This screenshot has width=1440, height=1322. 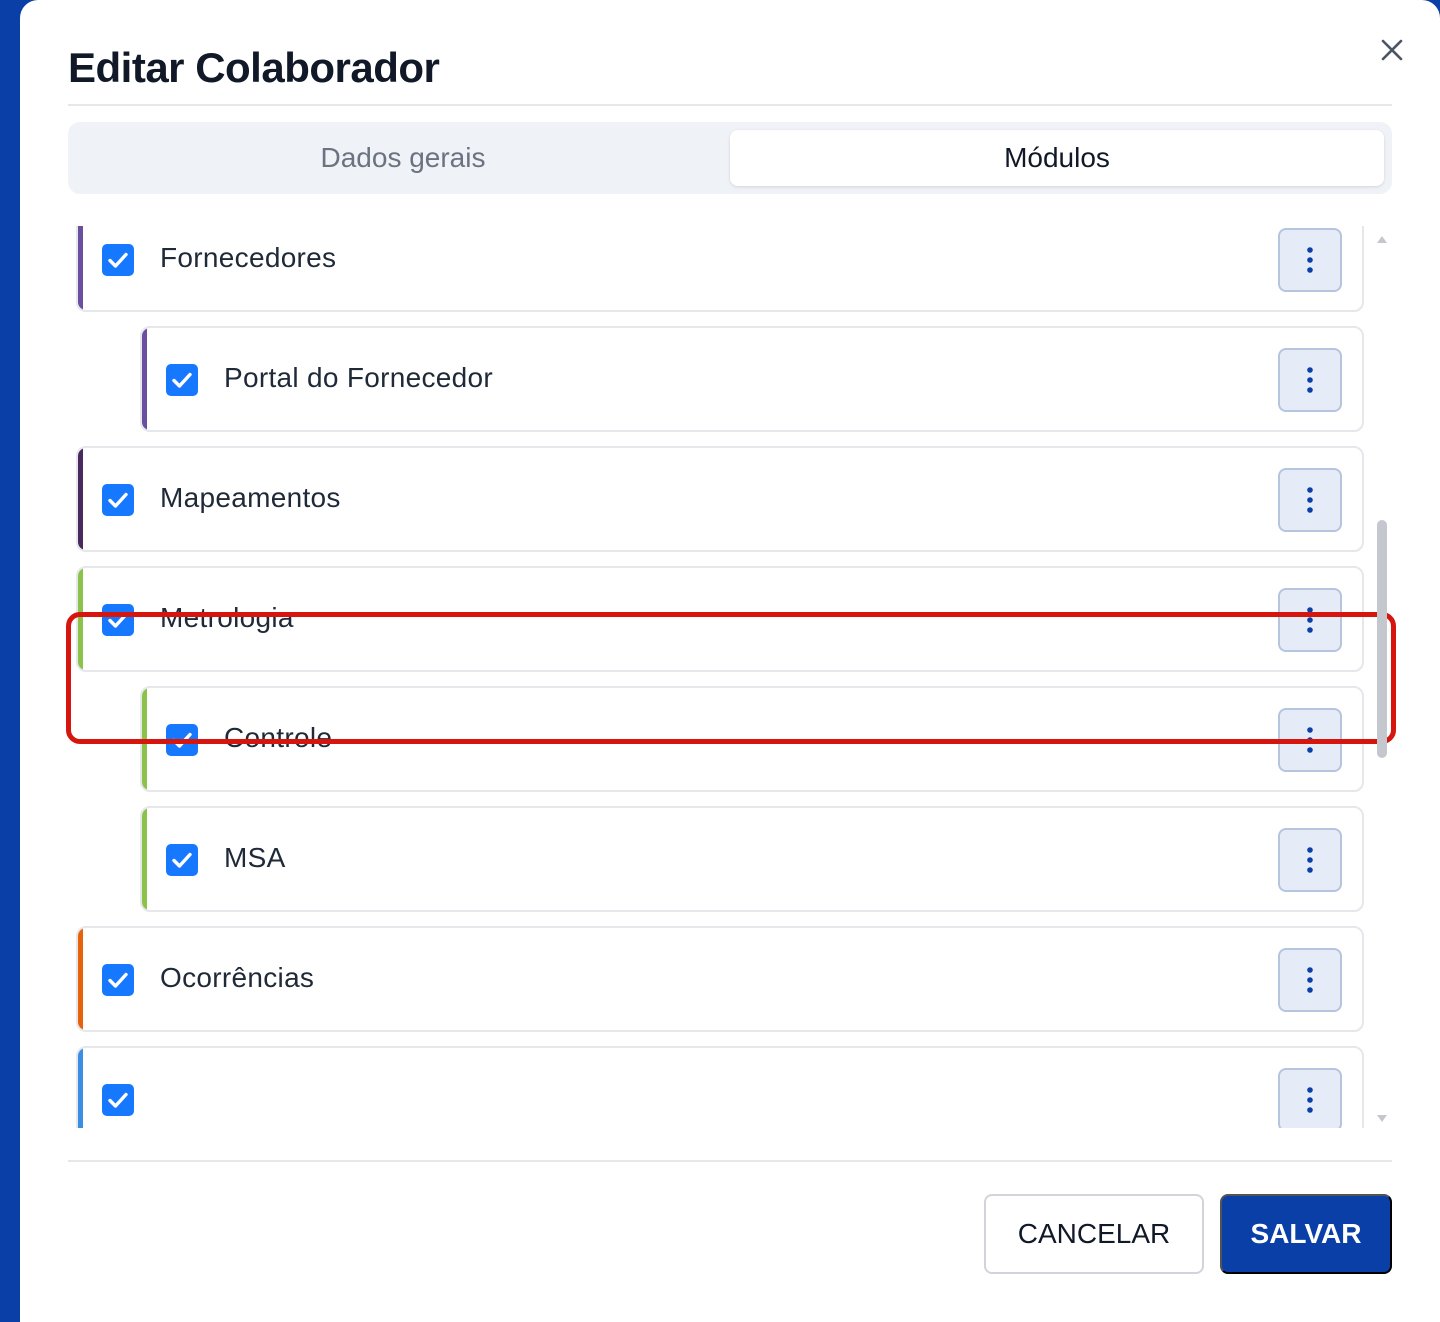 I want to click on scrollbar, so click(x=1382, y=677).